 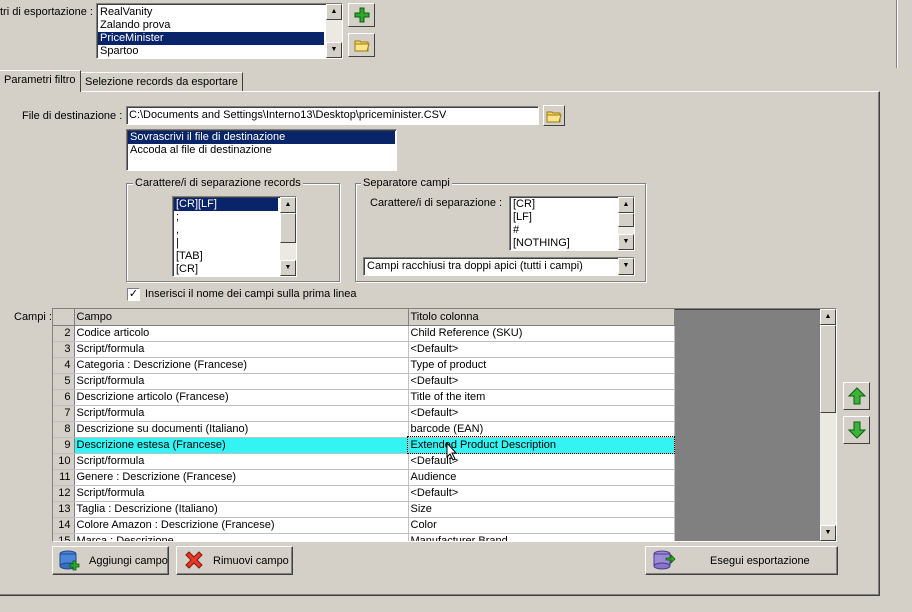 I want to click on cell-campo: Codice articolo, so click(x=241, y=333).